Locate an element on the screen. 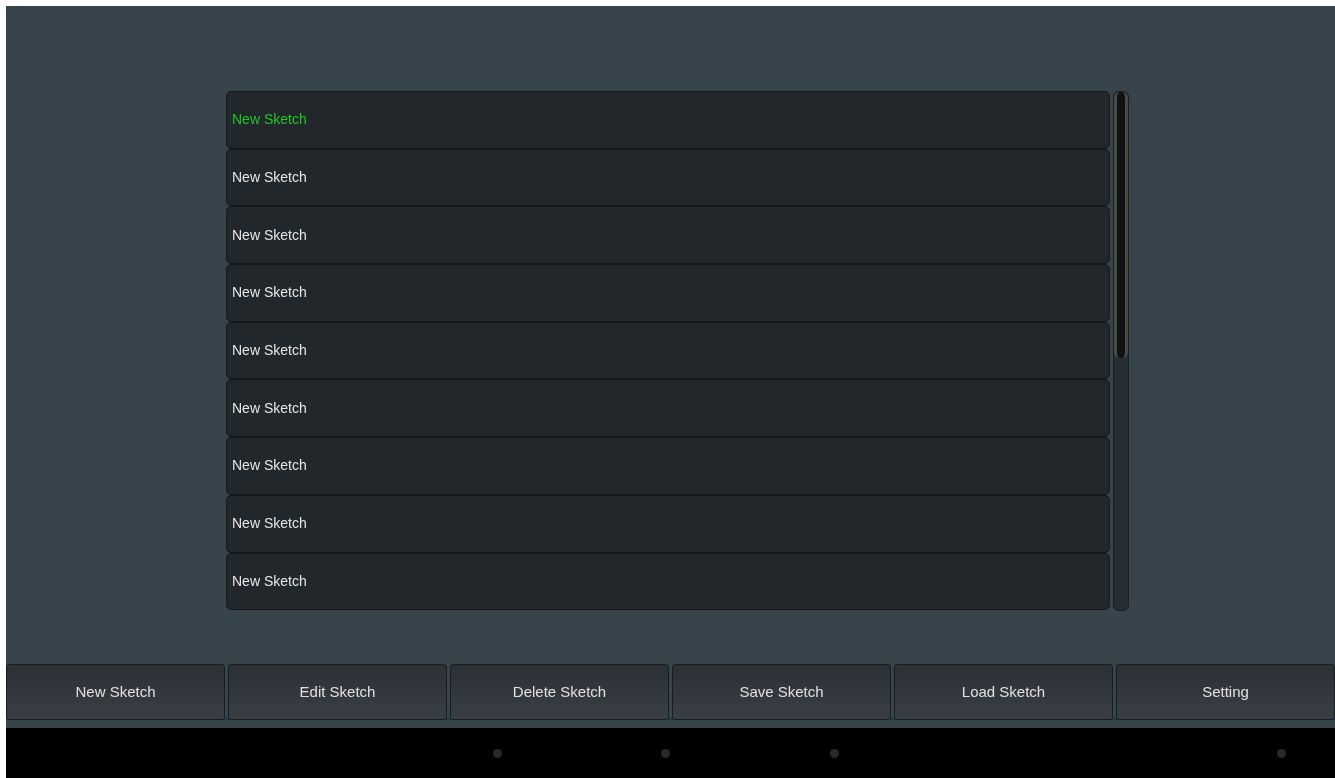 The height and width of the screenshot is (778, 1335). toolbar-button: Delete Sketch is located at coordinates (559, 692).